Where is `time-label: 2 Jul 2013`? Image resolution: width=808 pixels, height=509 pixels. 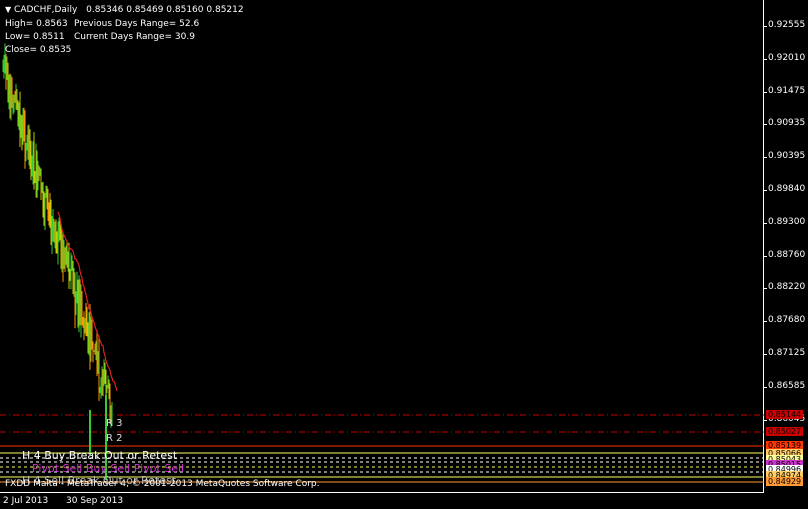
time-label: 2 Jul 2013 is located at coordinates (26, 501).